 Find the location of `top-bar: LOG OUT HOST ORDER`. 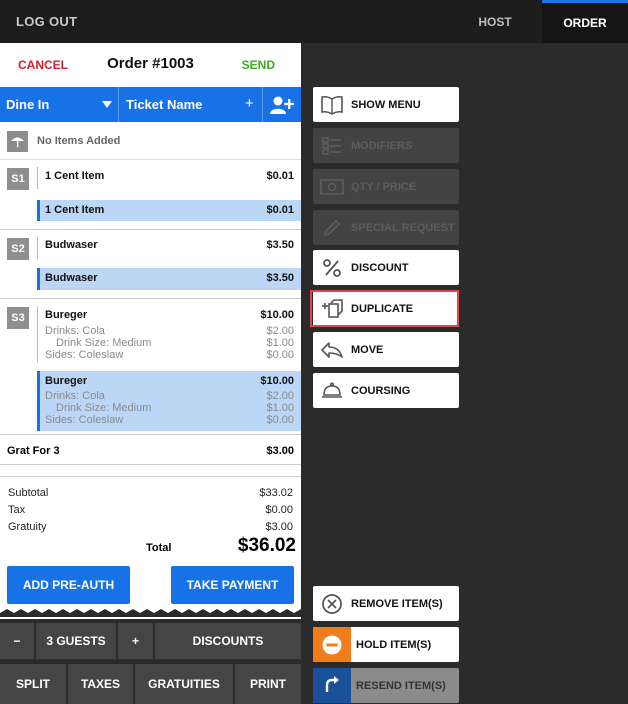

top-bar: LOG OUT HOST ORDER is located at coordinates (314, 21).